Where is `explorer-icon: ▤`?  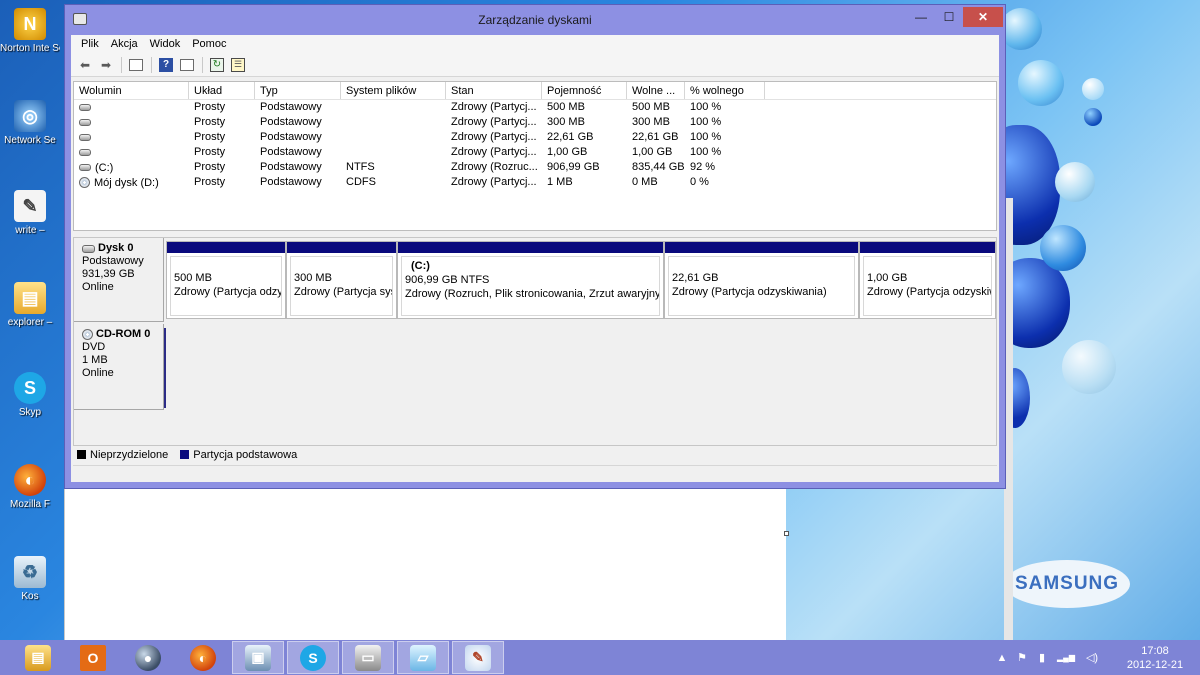 explorer-icon: ▤ is located at coordinates (30, 298).